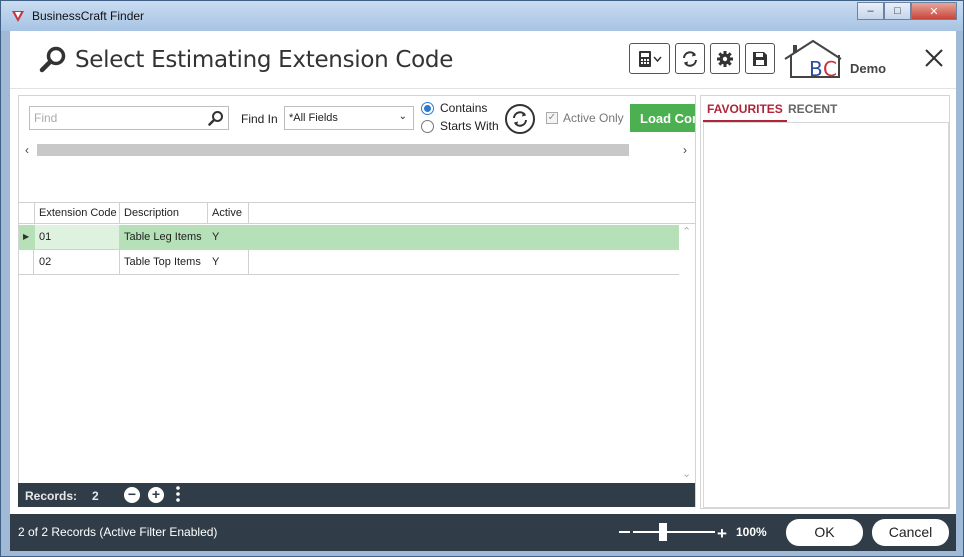  I want to click on calculator-dropdown-button, so click(649, 58).